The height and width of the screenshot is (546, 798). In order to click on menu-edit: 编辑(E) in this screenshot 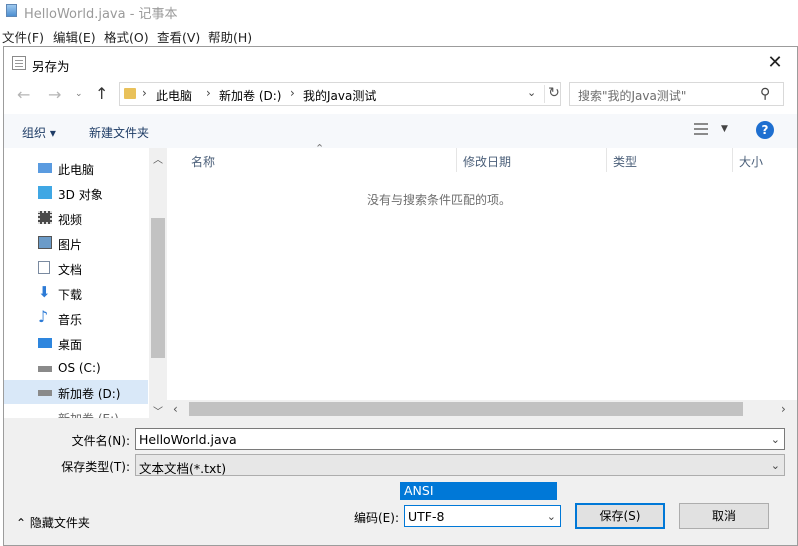, I will do `click(74, 36)`.